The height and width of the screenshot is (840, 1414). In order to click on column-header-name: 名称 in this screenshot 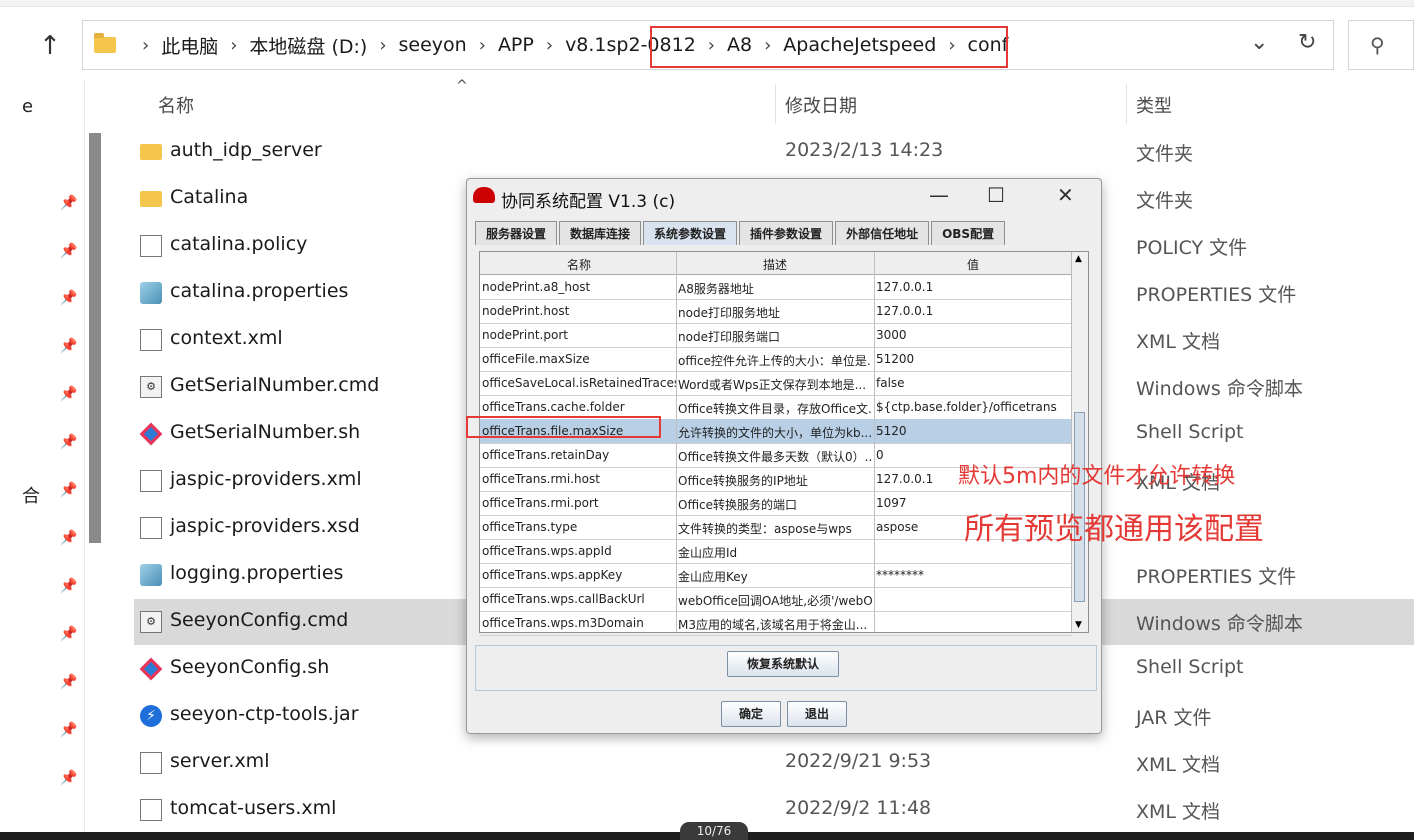, I will do `click(176, 105)`.